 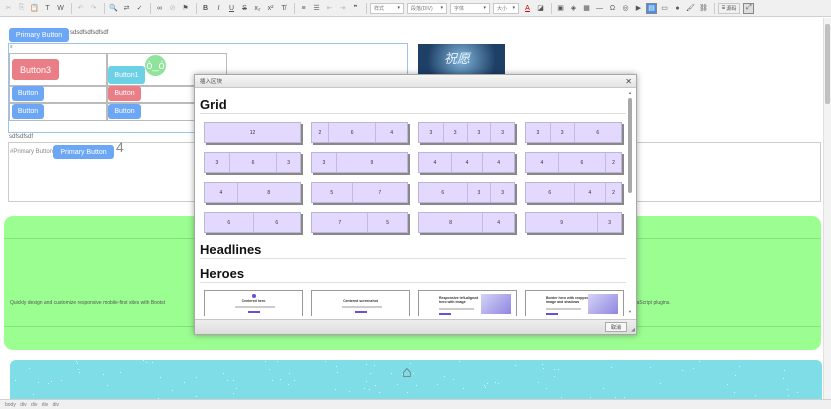 I want to click on hero-text-line, so click(x=456, y=309).